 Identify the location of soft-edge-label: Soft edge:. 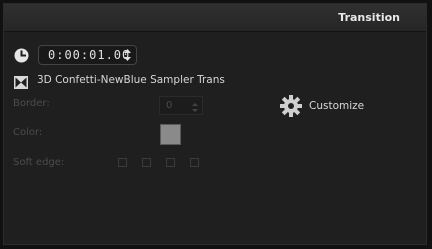
(39, 162).